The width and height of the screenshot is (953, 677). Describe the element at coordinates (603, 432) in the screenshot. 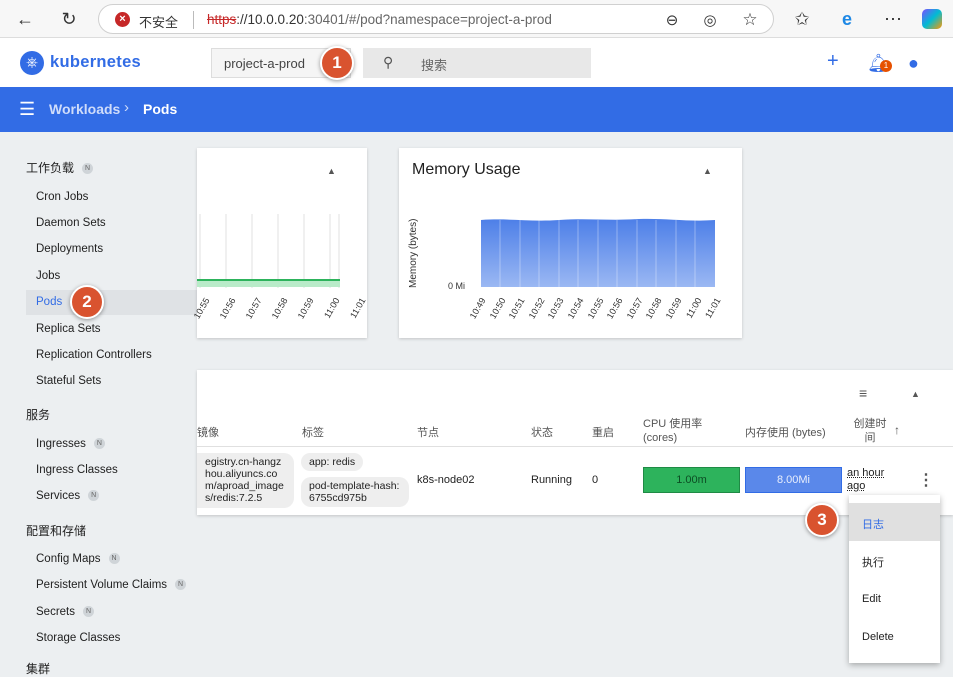

I see `column-header-restarts: 重启` at that location.